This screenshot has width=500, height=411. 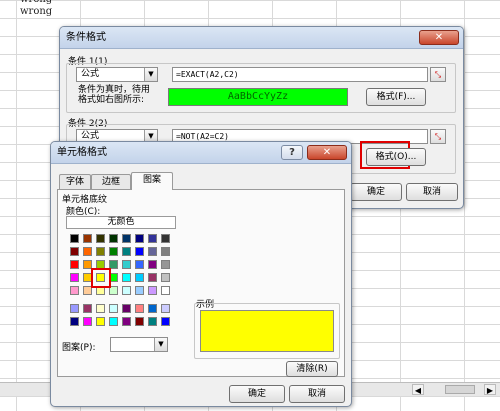 I want to click on scroll-right-icon: ▶, so click(x=490, y=389).